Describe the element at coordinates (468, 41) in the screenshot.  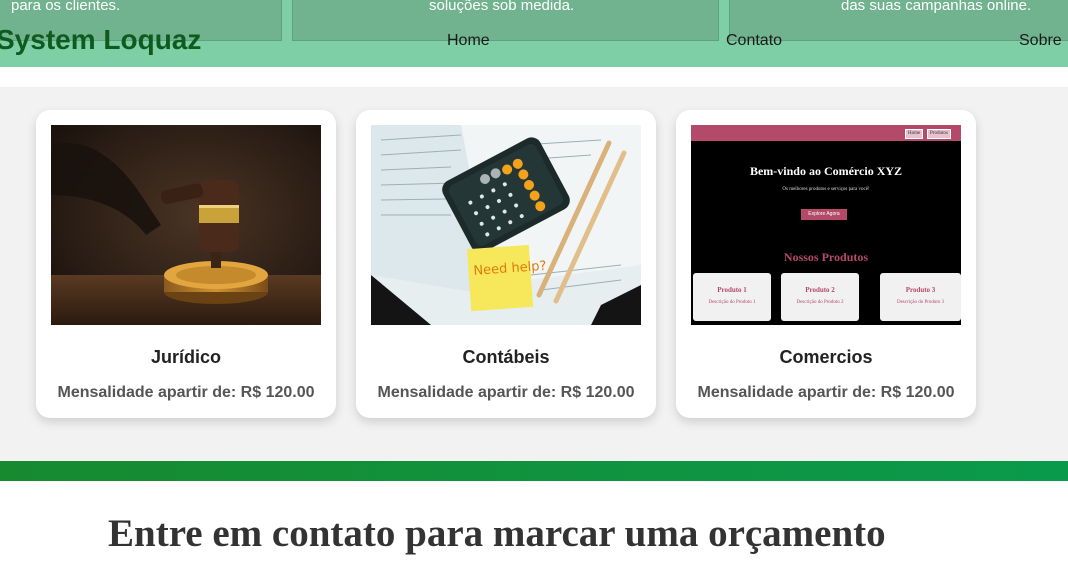
I see `nav-home: Home` at that location.